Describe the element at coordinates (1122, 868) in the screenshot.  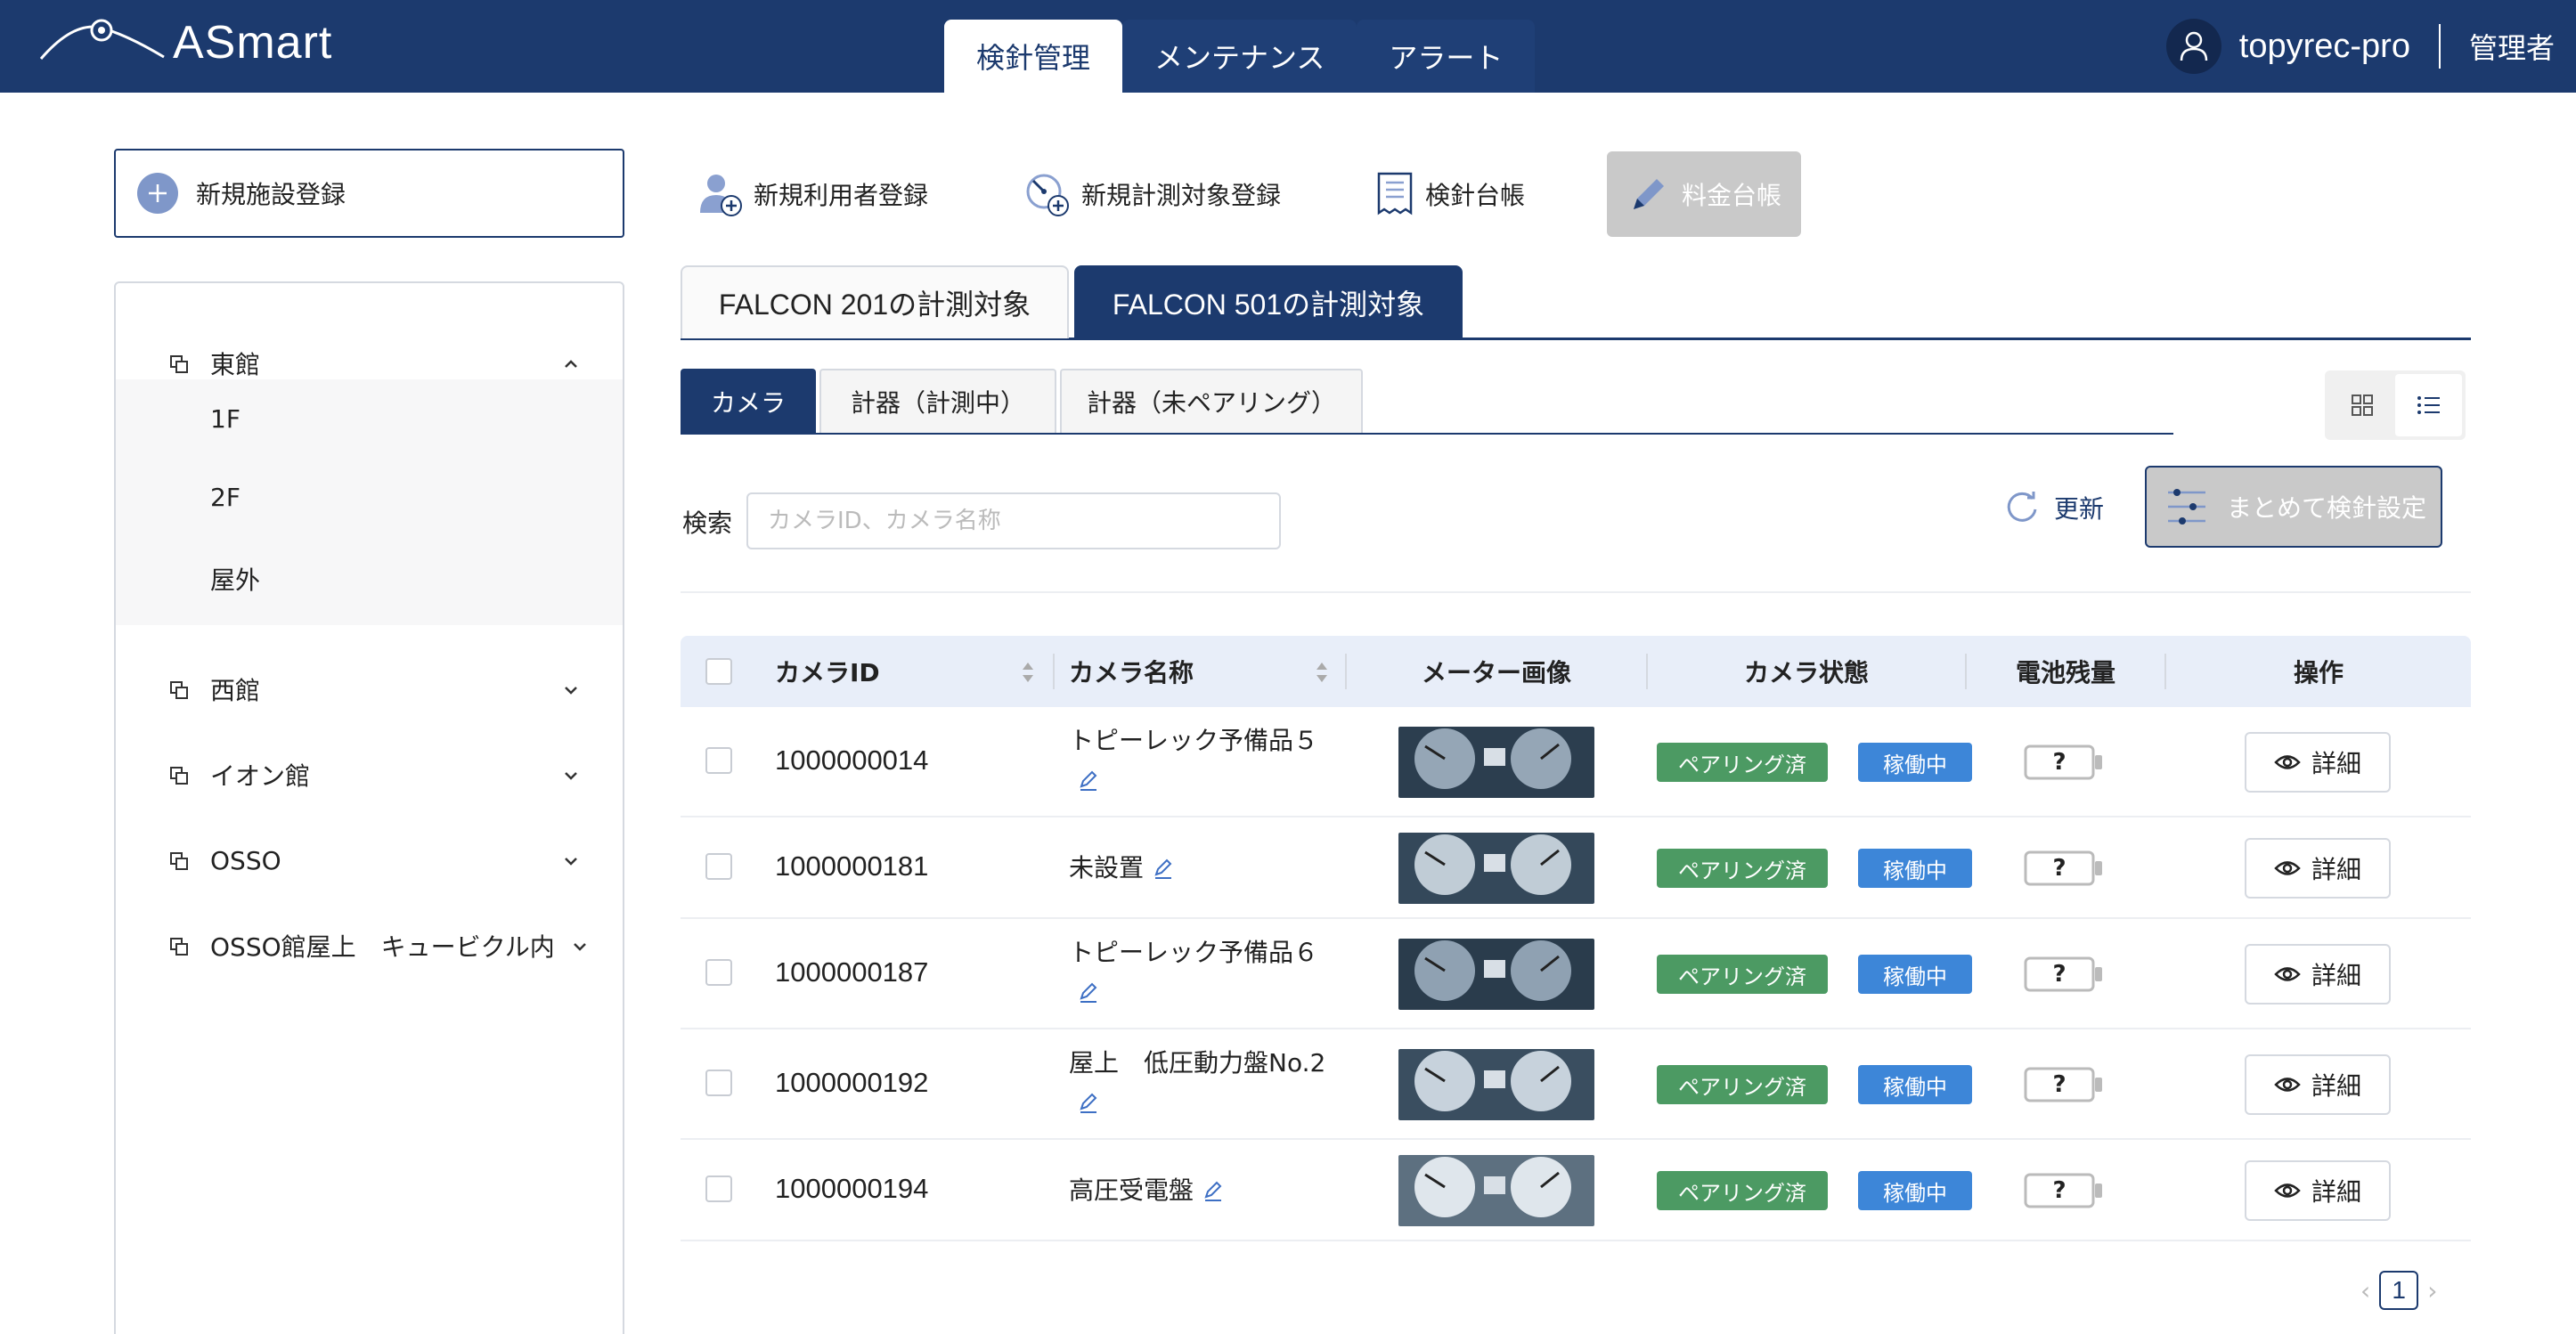
I see `camera-name: 未設置` at that location.